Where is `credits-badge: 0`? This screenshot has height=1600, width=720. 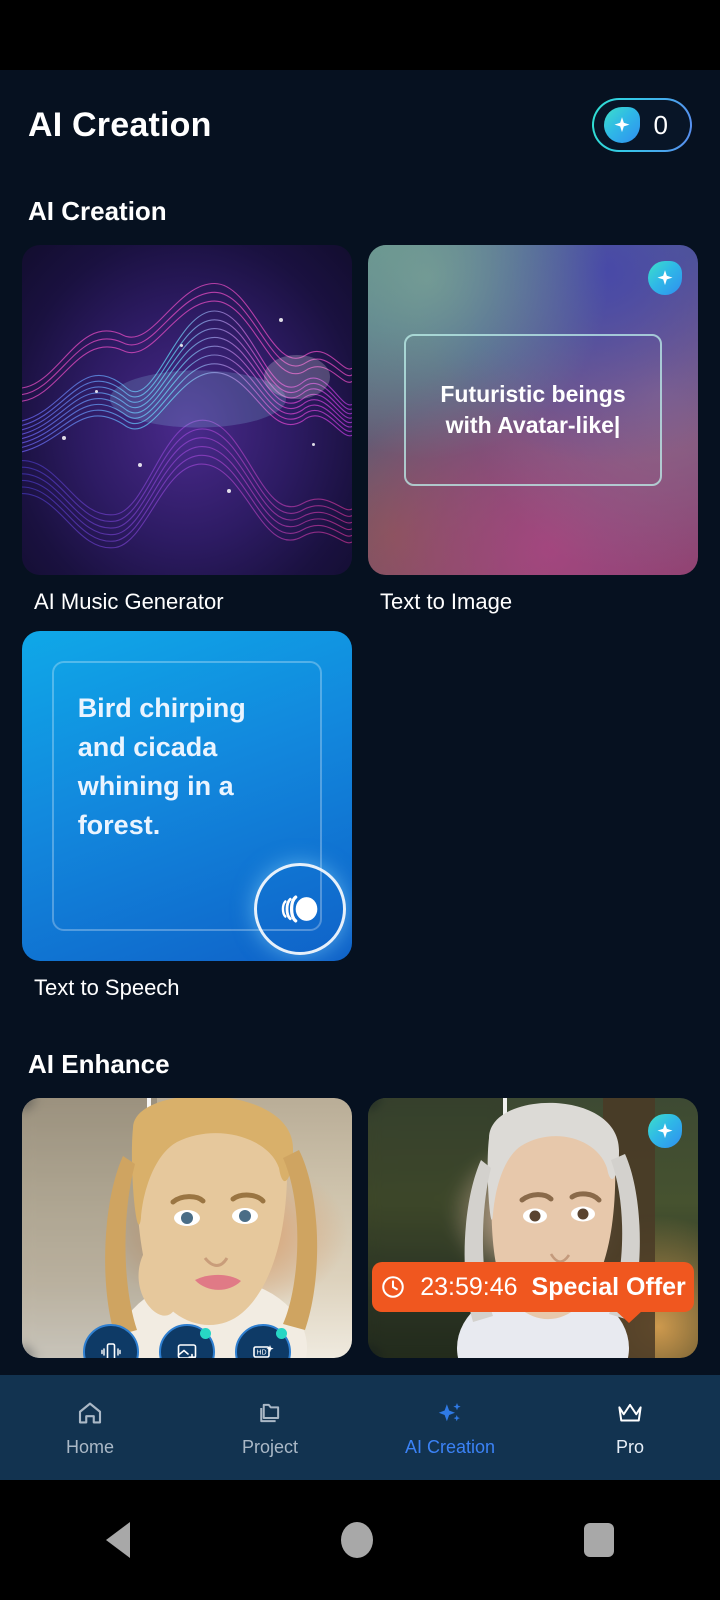
credits-badge: 0 is located at coordinates (642, 125).